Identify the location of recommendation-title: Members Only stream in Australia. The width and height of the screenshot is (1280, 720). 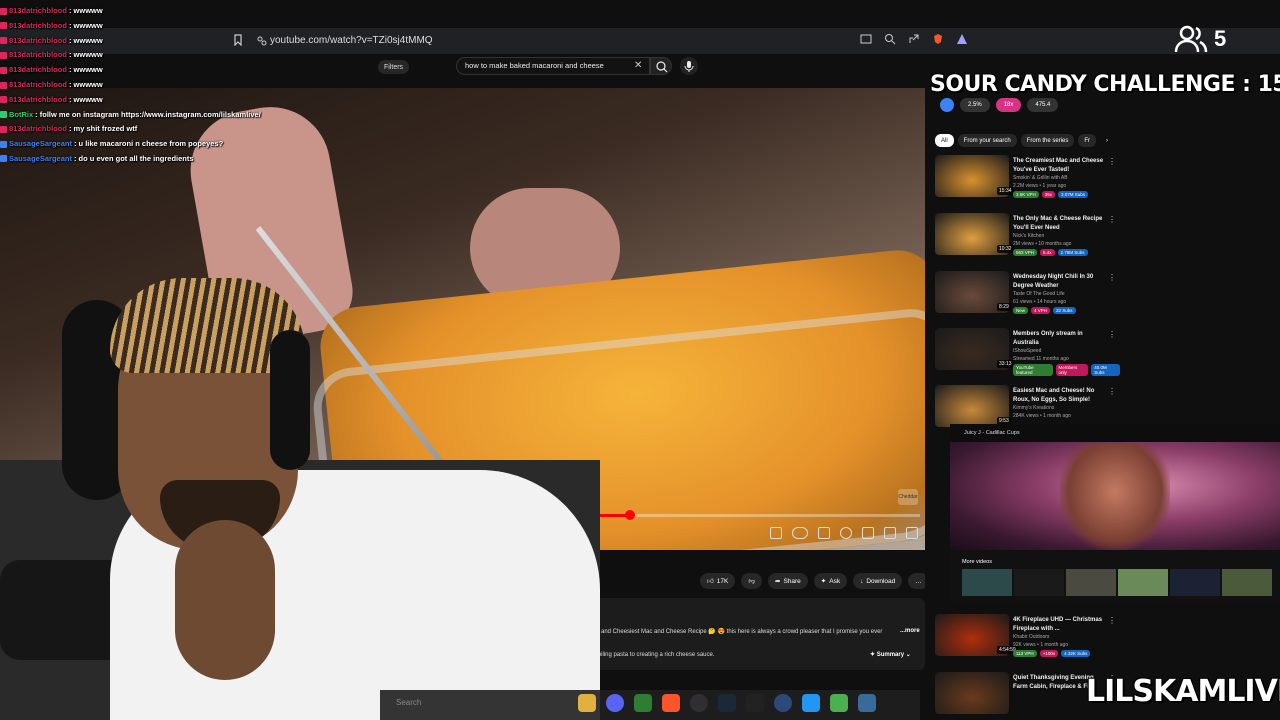
(1060, 338).